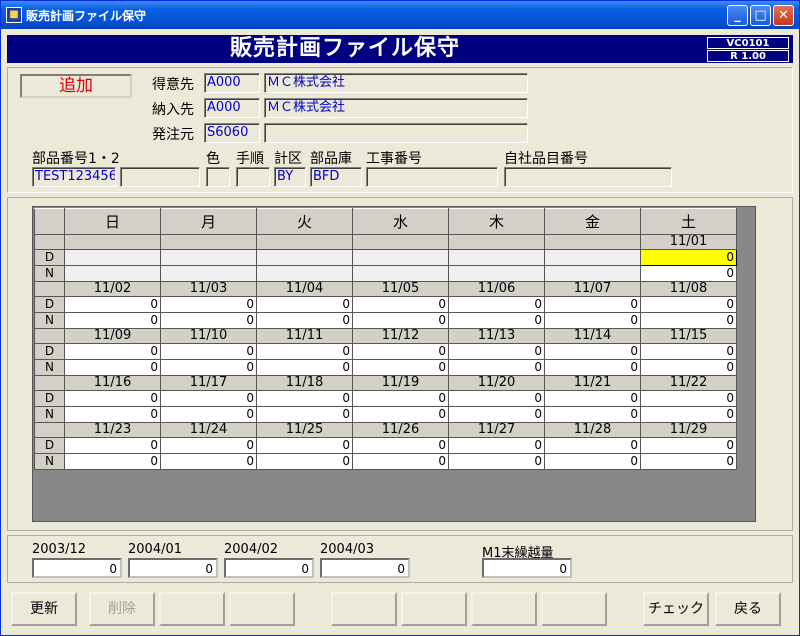 This screenshot has width=800, height=636. Describe the element at coordinates (783, 15) in the screenshot. I see `close-button: ✕` at that location.